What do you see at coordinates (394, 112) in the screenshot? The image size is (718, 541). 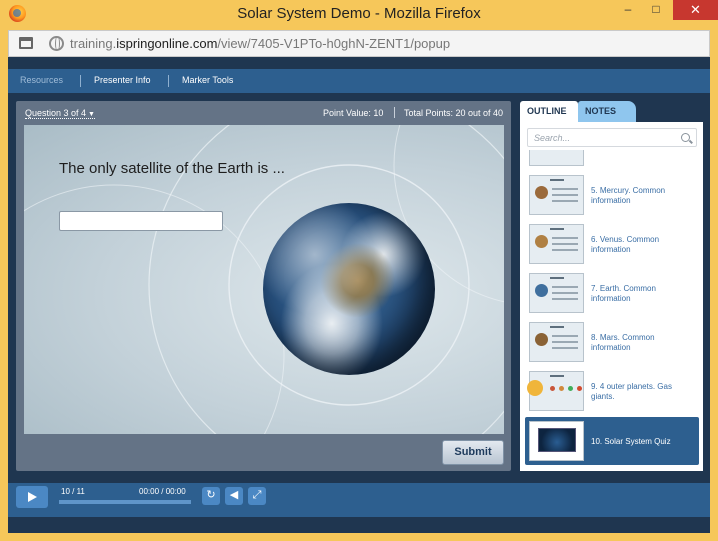 I see `header-separator` at bounding box center [394, 112].